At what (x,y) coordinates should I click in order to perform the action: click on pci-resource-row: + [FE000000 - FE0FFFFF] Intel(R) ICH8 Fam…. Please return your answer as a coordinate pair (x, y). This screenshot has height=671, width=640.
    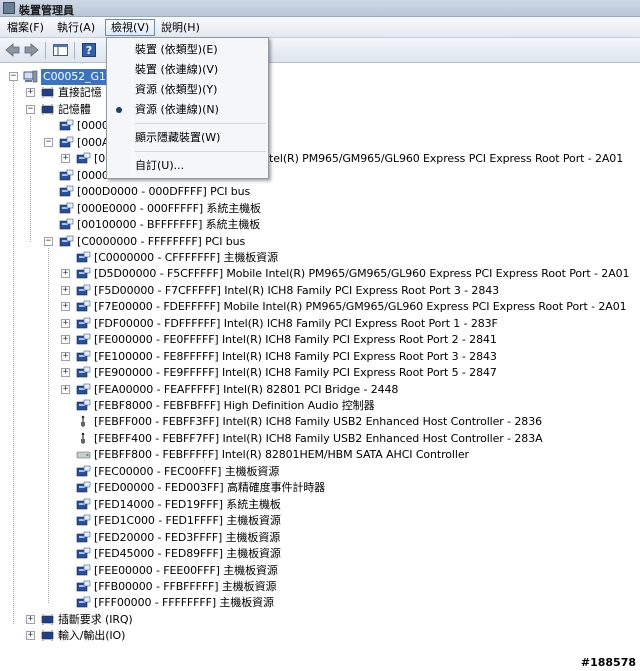
    Looking at the image, I should click on (320, 340).